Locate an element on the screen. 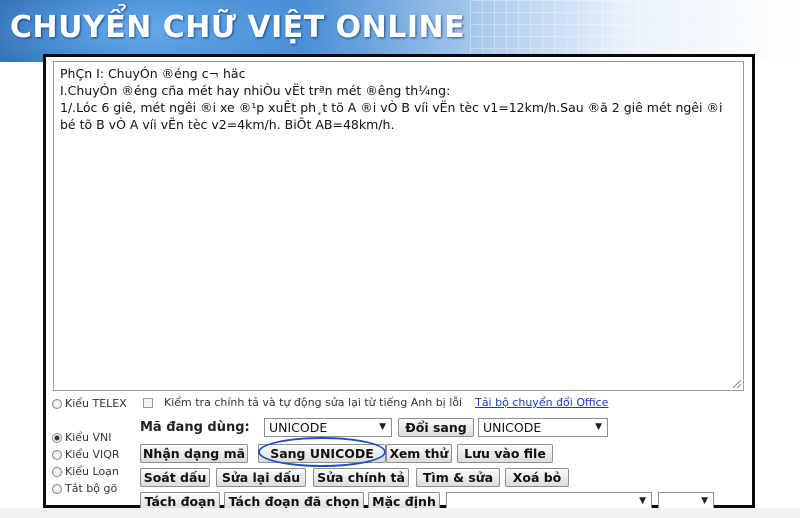 This screenshot has height=518, width=800. radio-vni: Kiểu VNI is located at coordinates (82, 437).